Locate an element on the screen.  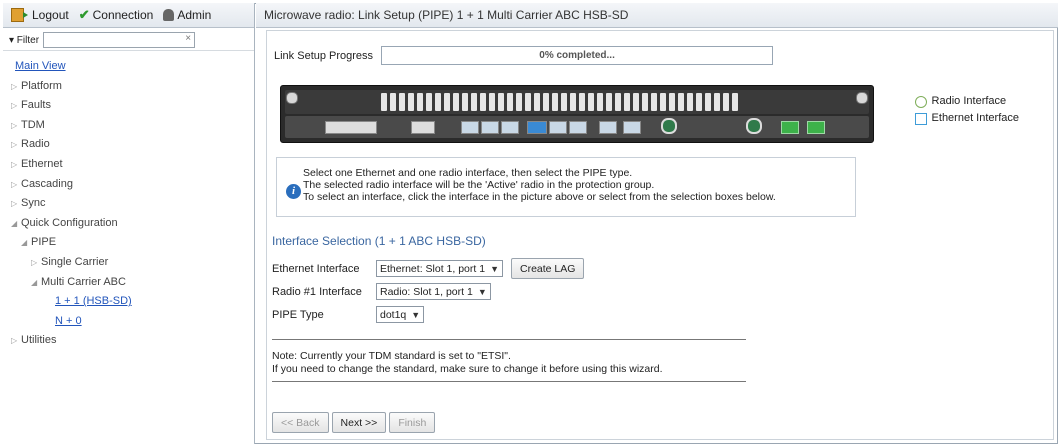
logout-icon is located at coordinates (19, 15).